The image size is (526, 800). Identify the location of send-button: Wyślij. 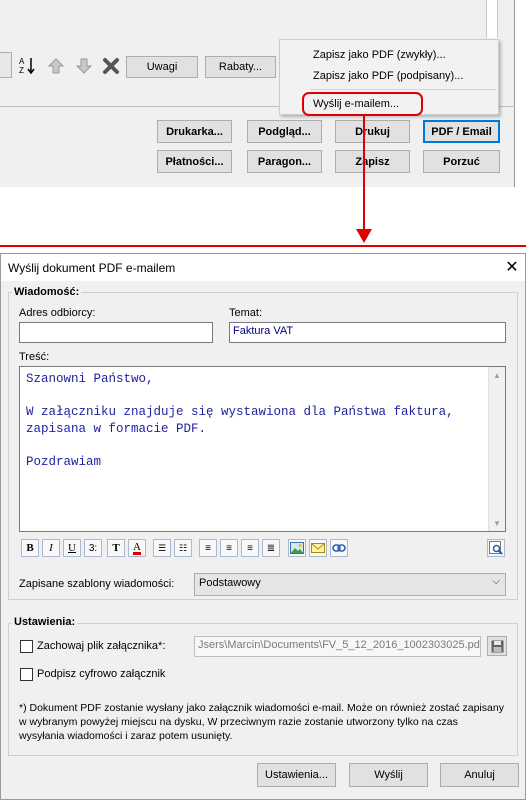
(388, 775).